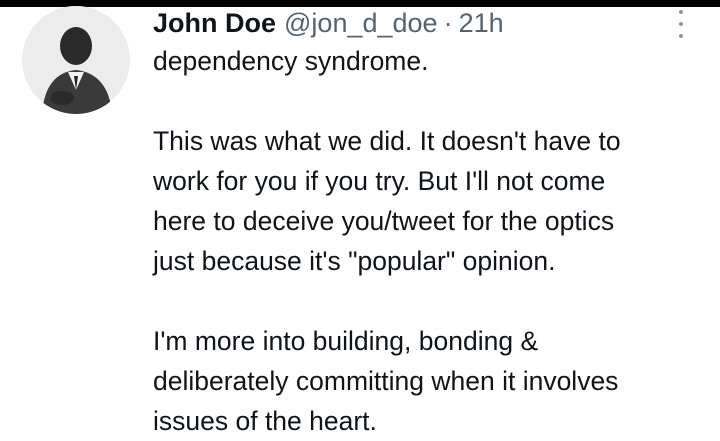  I want to click on tweet-line: I'm more into building, bonding &, so click(346, 341).